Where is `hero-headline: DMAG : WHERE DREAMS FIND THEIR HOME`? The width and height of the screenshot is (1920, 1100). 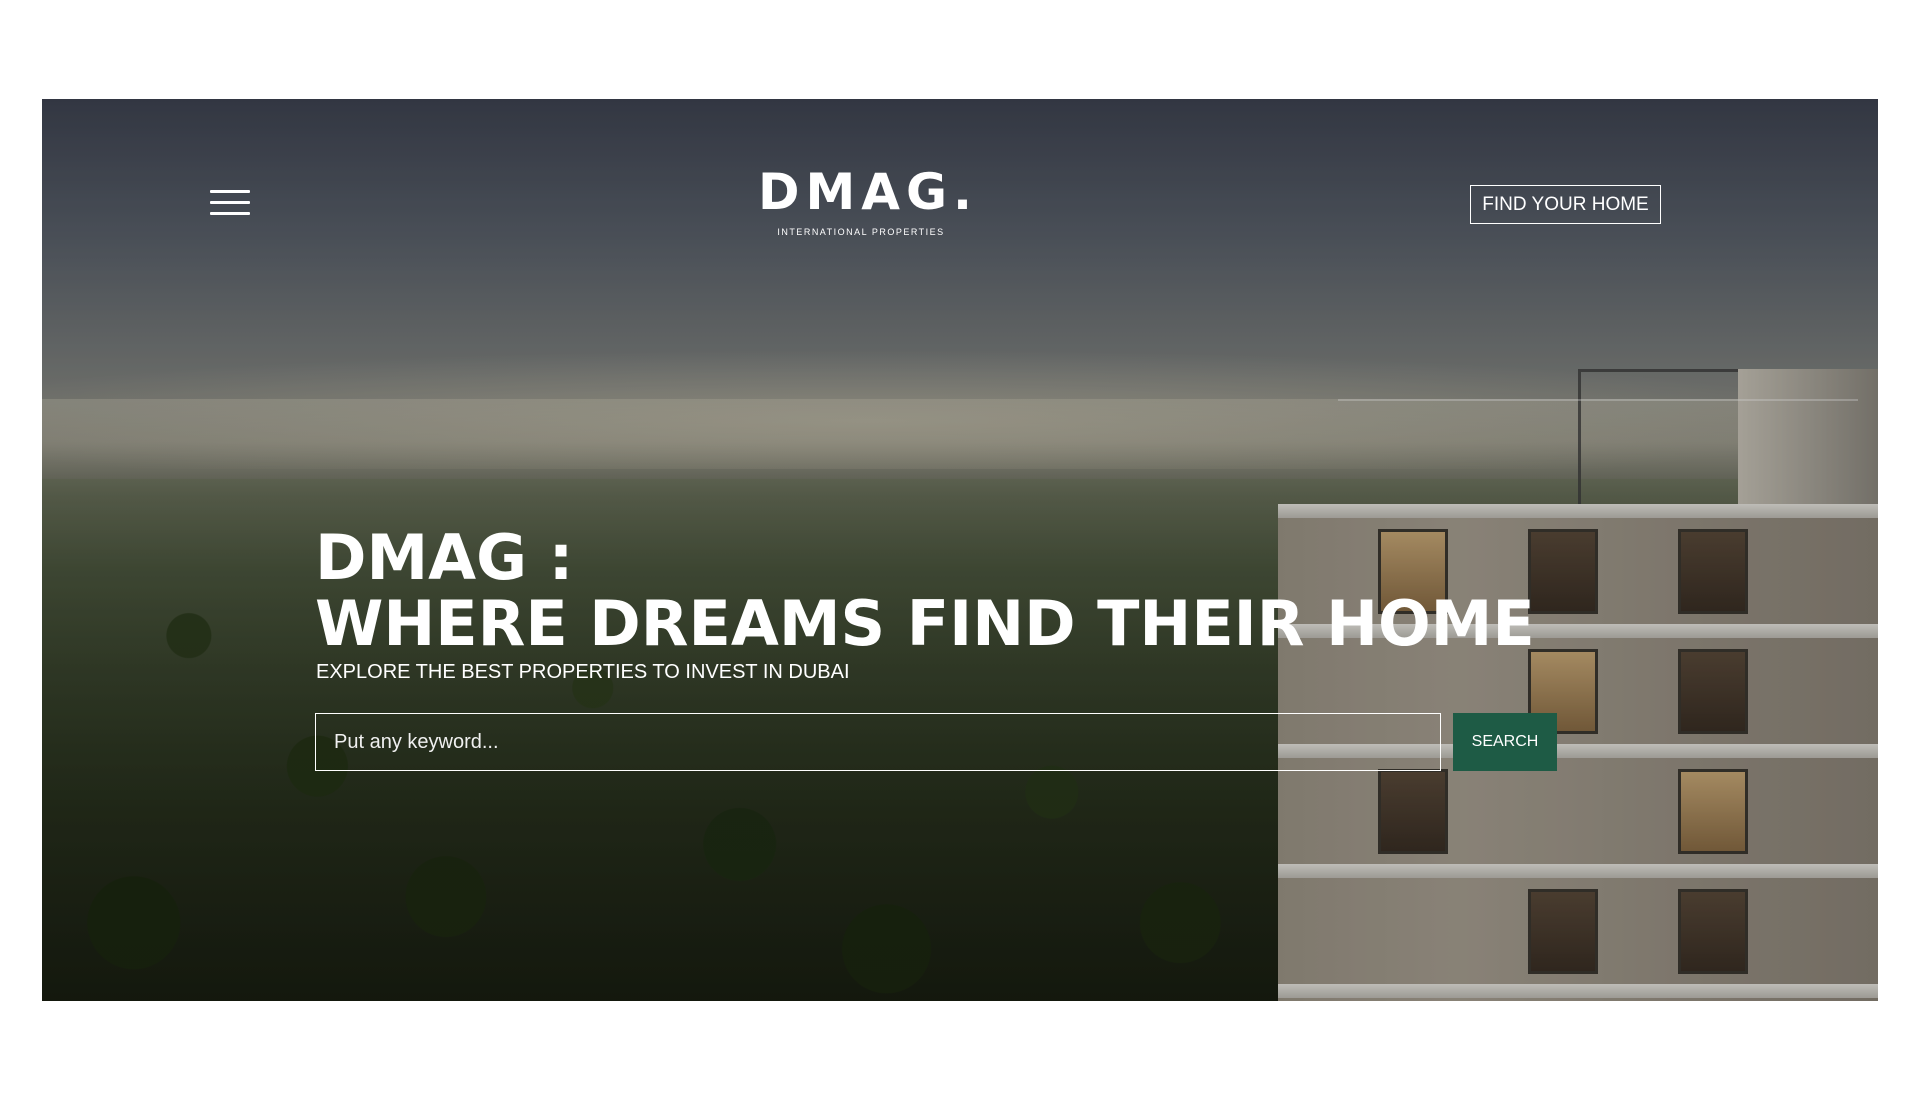 hero-headline: DMAG : WHERE DREAMS FIND THEIR HOME is located at coordinates (925, 591).